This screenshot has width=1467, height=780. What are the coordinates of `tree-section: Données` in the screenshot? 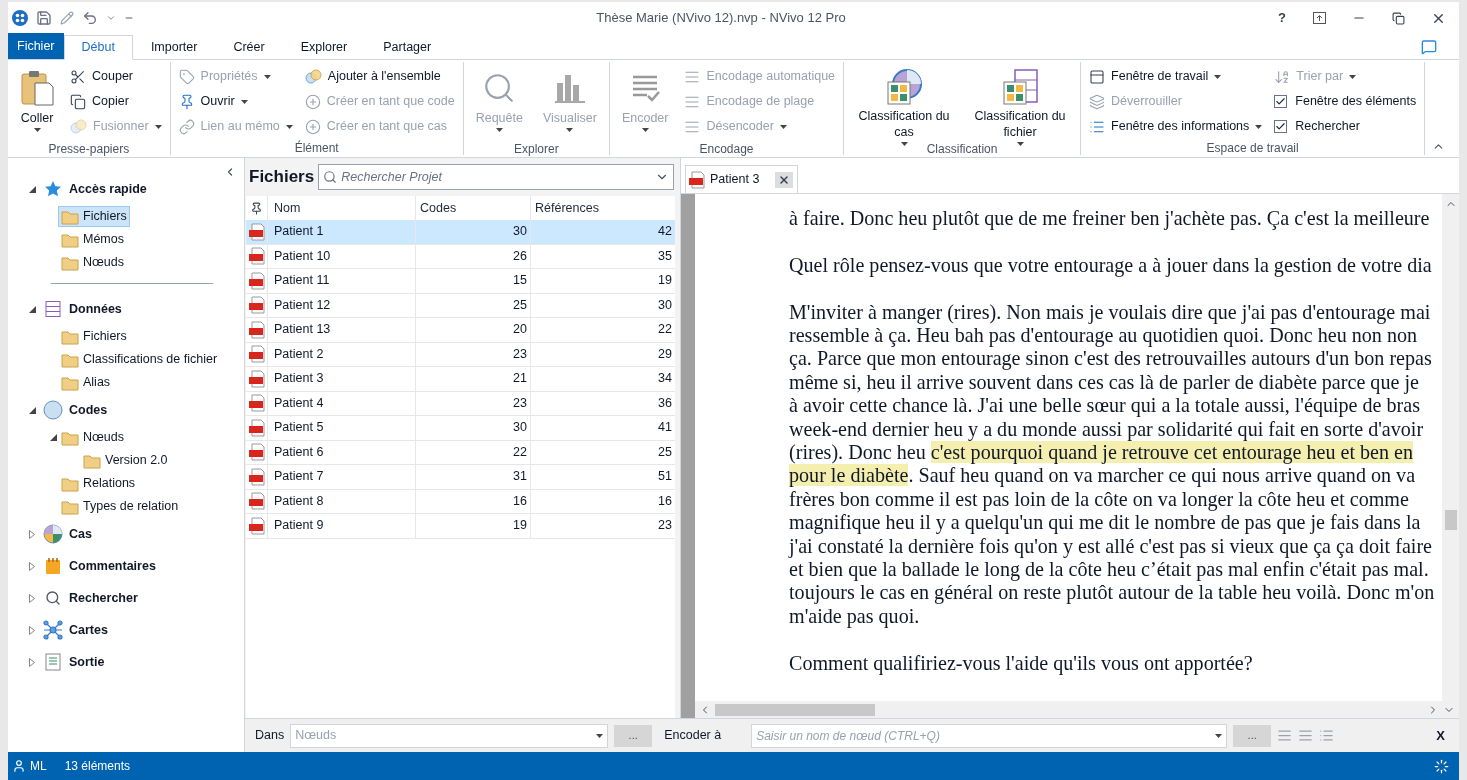 It's located at (95, 309).